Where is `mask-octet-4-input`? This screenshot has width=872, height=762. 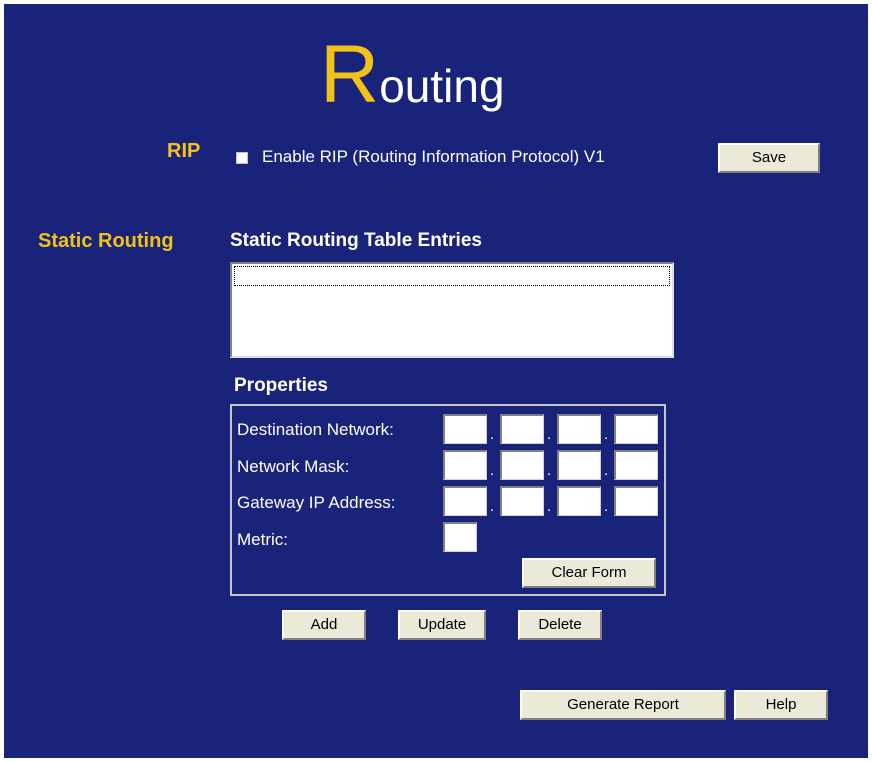 mask-octet-4-input is located at coordinates (636, 465).